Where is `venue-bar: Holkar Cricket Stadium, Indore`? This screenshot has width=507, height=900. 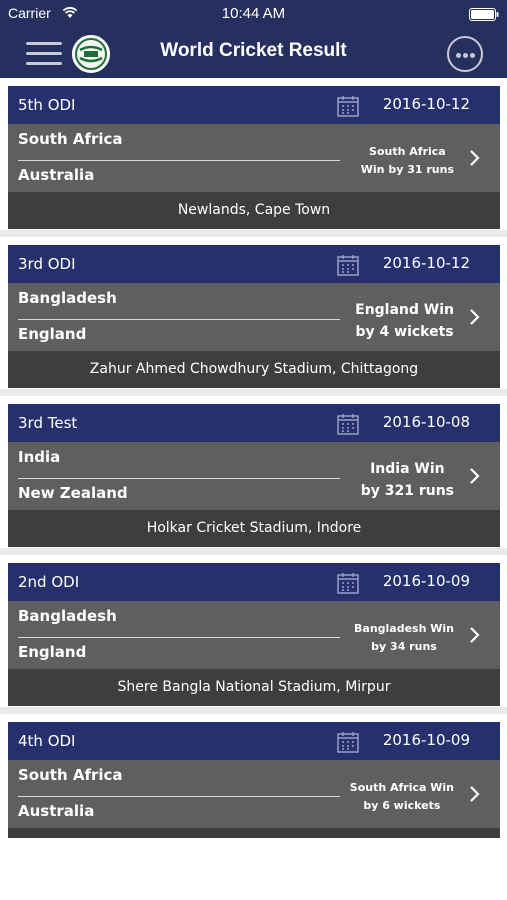 venue-bar: Holkar Cricket Stadium, Indore is located at coordinates (254, 528).